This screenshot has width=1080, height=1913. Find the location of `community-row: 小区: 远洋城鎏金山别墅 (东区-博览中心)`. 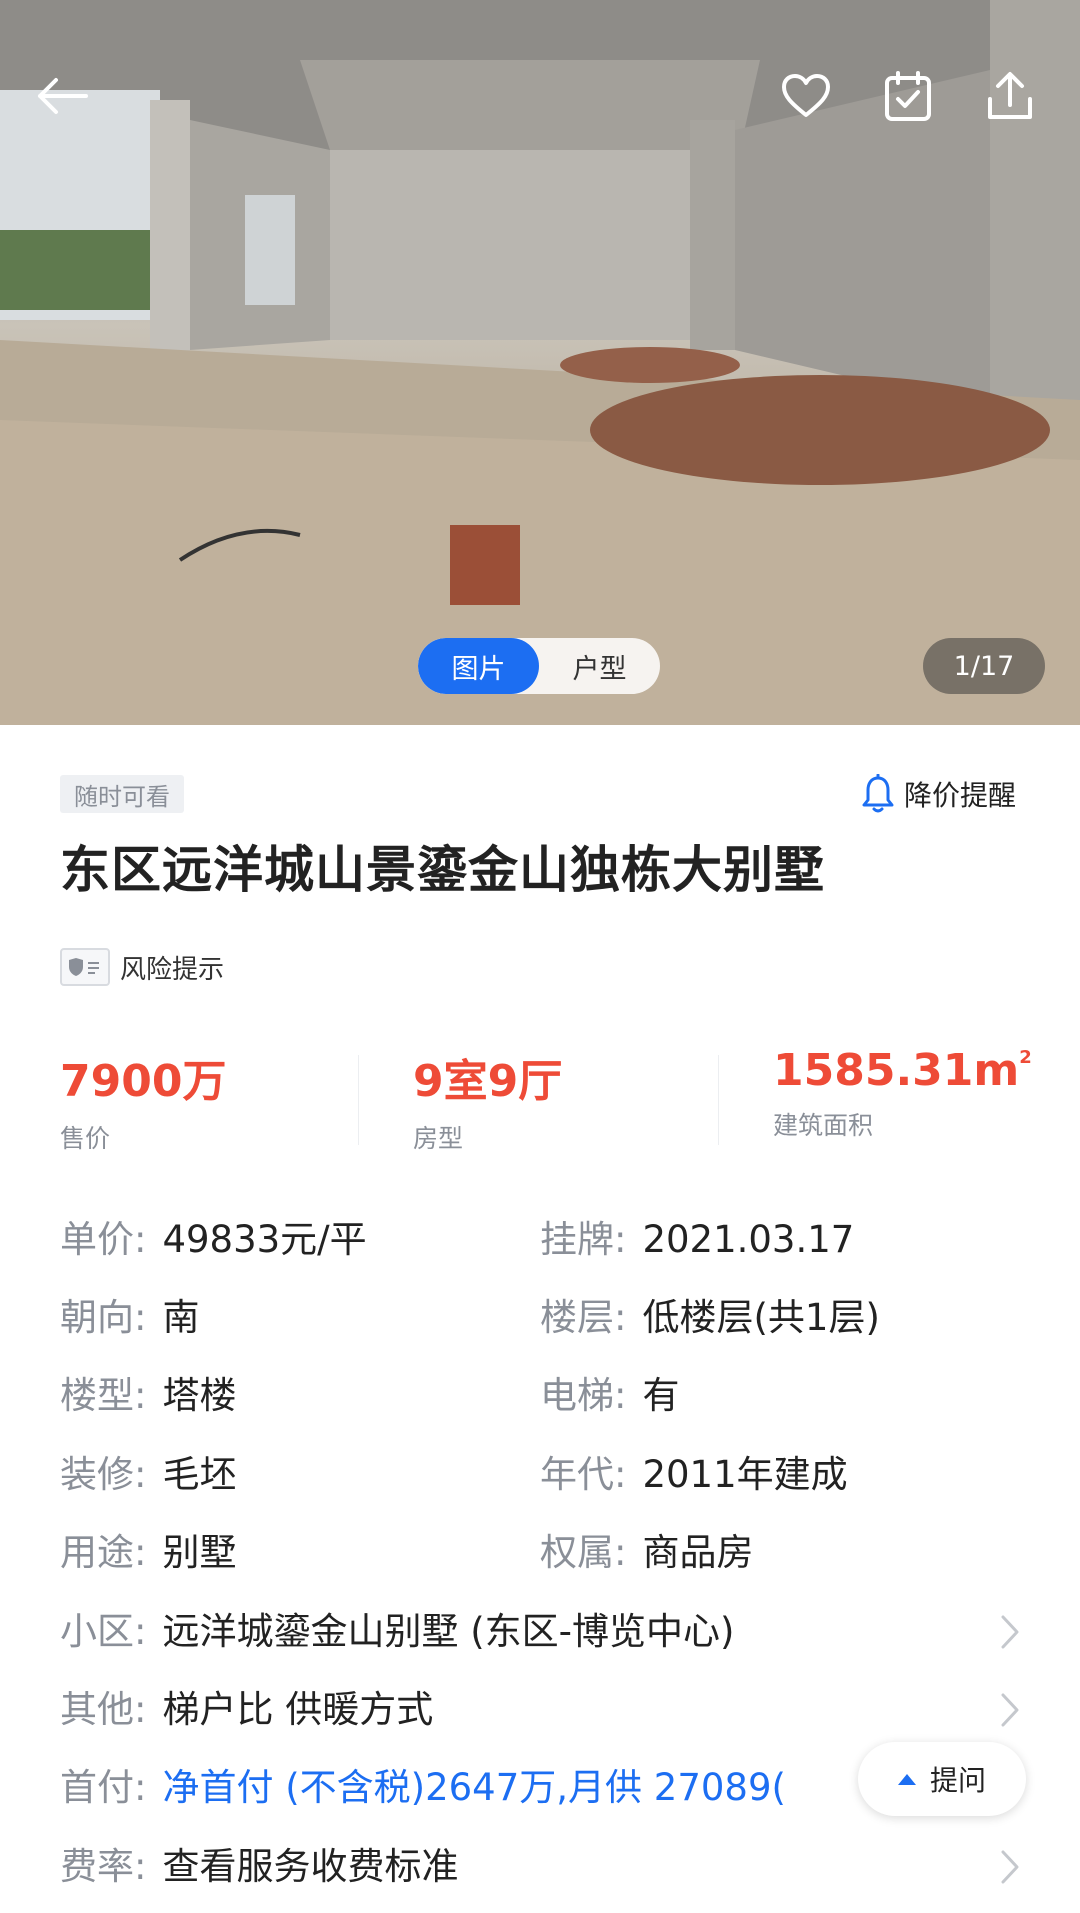

community-row: 小区: 远洋城鎏金山别墅 (东区-博览中心) is located at coordinates (540, 1632).